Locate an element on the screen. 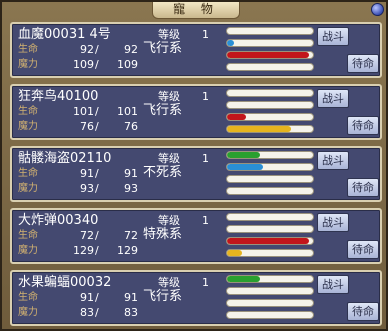 The image size is (388, 331). mp-current: 83 is located at coordinates (87, 312).